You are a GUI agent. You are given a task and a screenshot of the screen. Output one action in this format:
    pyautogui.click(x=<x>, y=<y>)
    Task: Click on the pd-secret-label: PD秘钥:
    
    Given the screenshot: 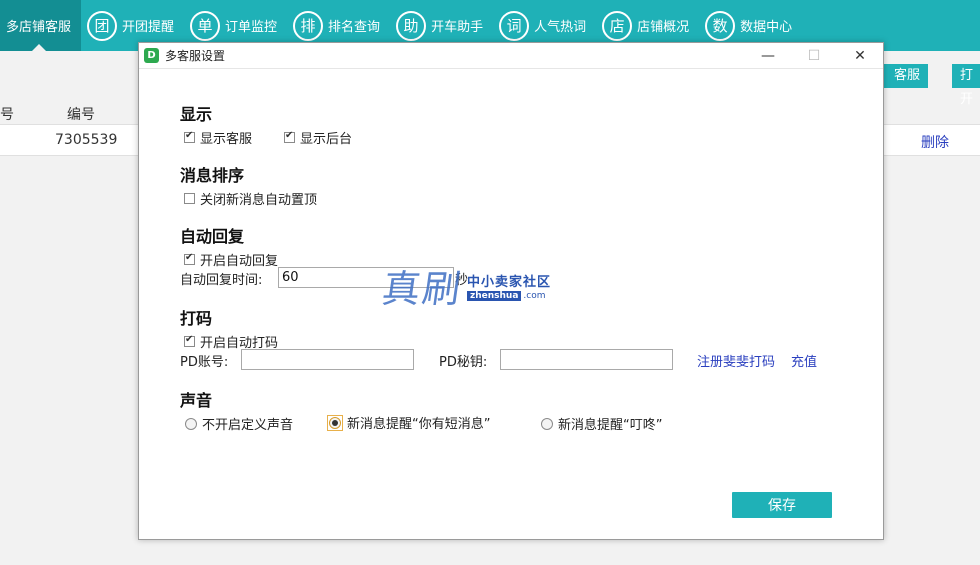 What is the action you would take?
    pyautogui.click(x=463, y=362)
    